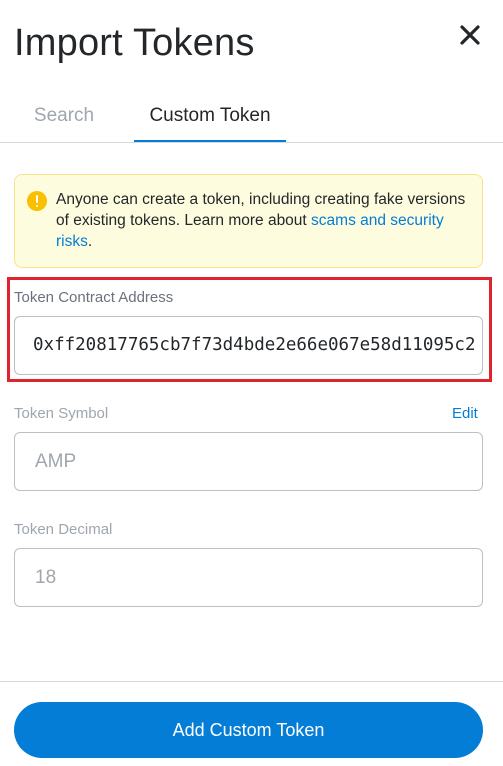 This screenshot has height=766, width=503. I want to click on footer-divider, so click(251, 681).